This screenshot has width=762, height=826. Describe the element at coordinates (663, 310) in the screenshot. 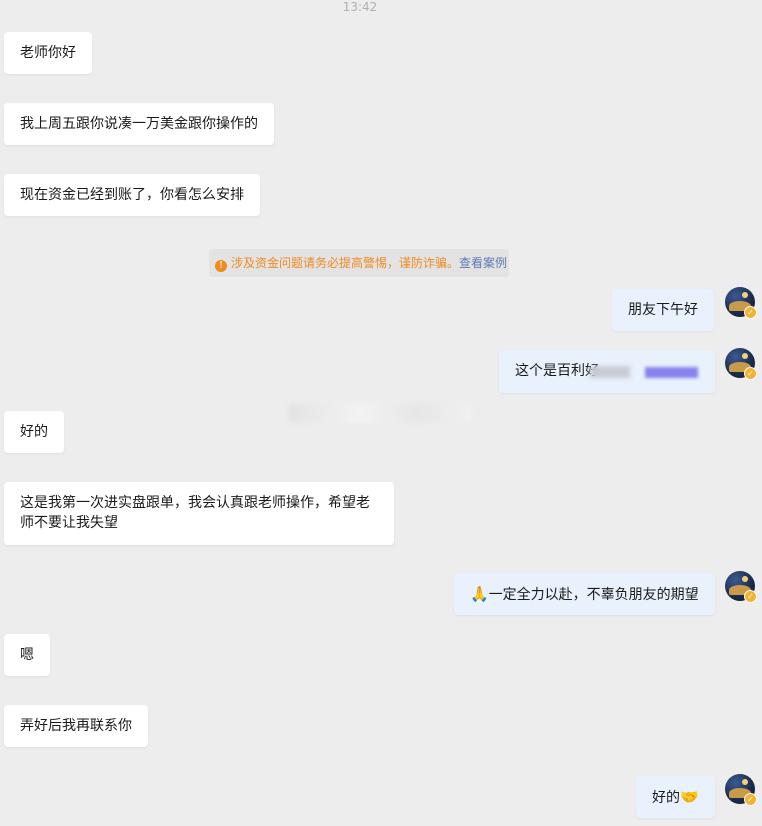

I see `message-bubble-outgoing: 朋友下午好` at that location.